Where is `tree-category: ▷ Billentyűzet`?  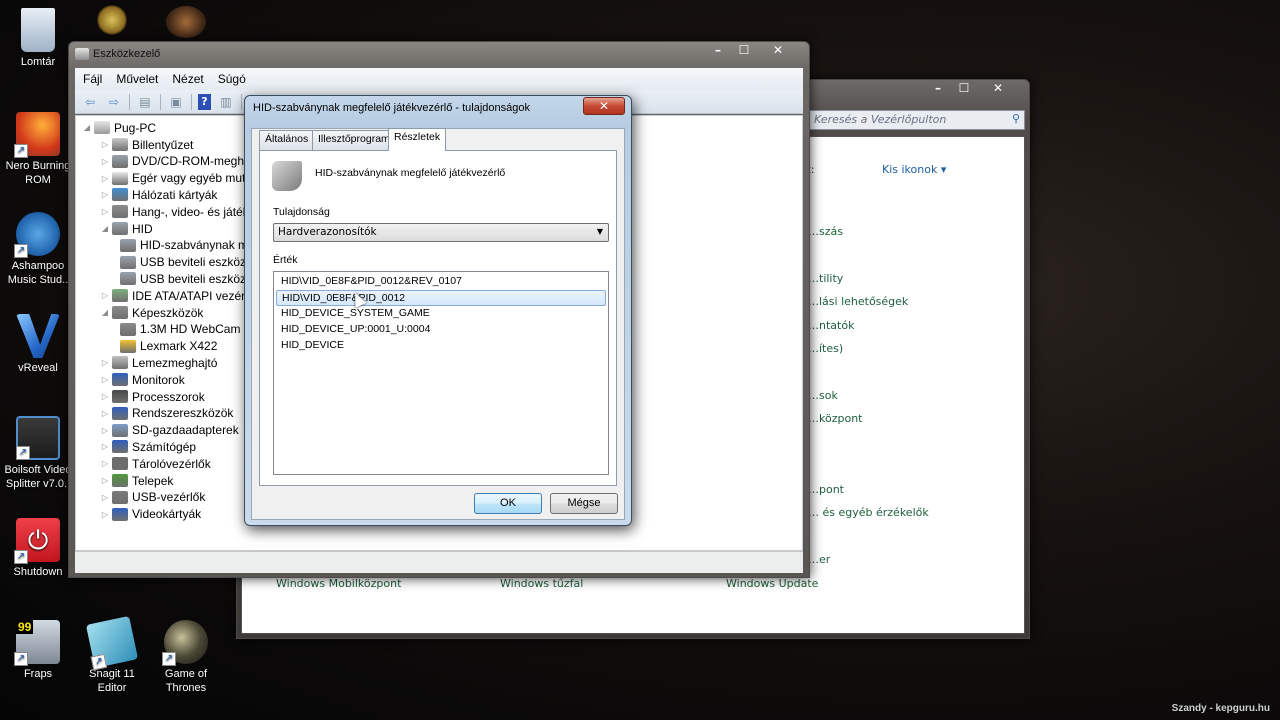 tree-category: ▷ Billentyűzet is located at coordinates (146, 144).